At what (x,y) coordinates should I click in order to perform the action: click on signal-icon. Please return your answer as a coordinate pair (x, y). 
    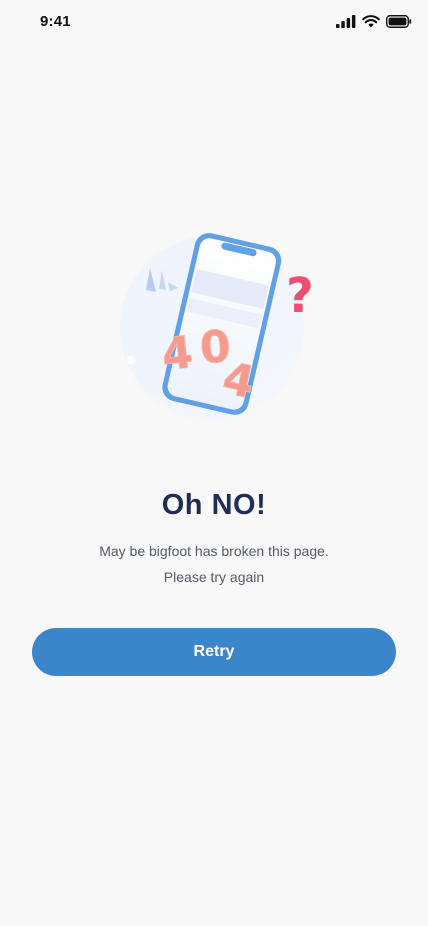
    Looking at the image, I should click on (346, 21).